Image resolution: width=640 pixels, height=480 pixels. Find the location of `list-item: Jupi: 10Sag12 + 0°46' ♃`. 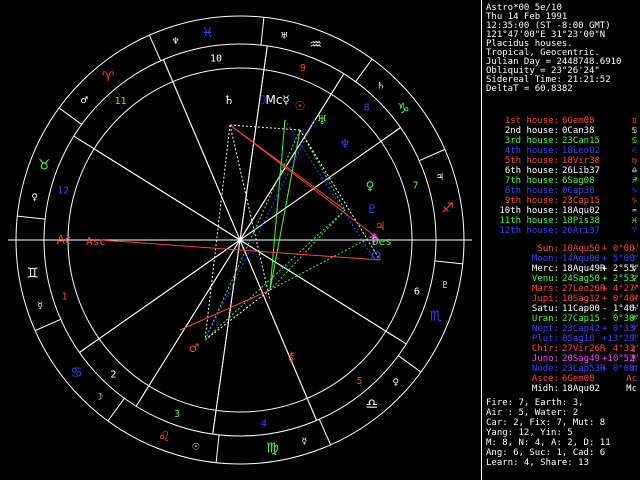

list-item: Jupi: 10Sag12 + 0°46' ♃ is located at coordinates (563, 299).